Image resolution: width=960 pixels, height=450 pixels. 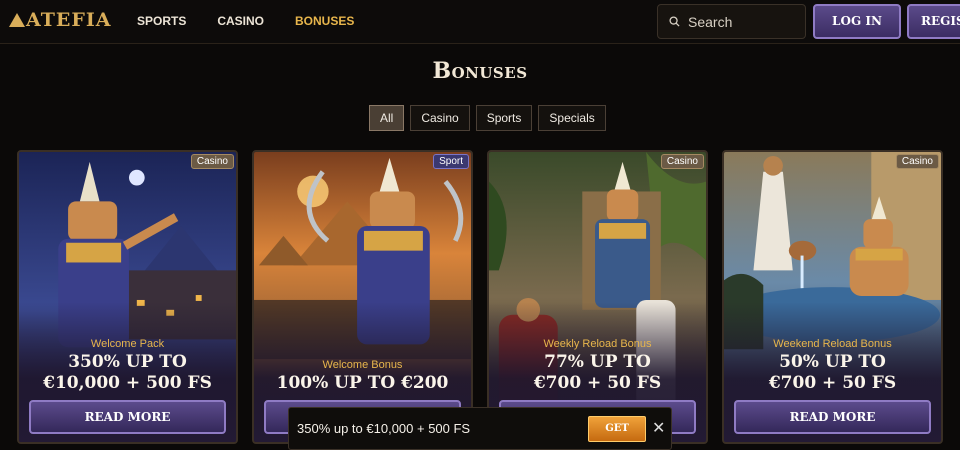 I want to click on nav-casino: CASINO, so click(x=240, y=21).